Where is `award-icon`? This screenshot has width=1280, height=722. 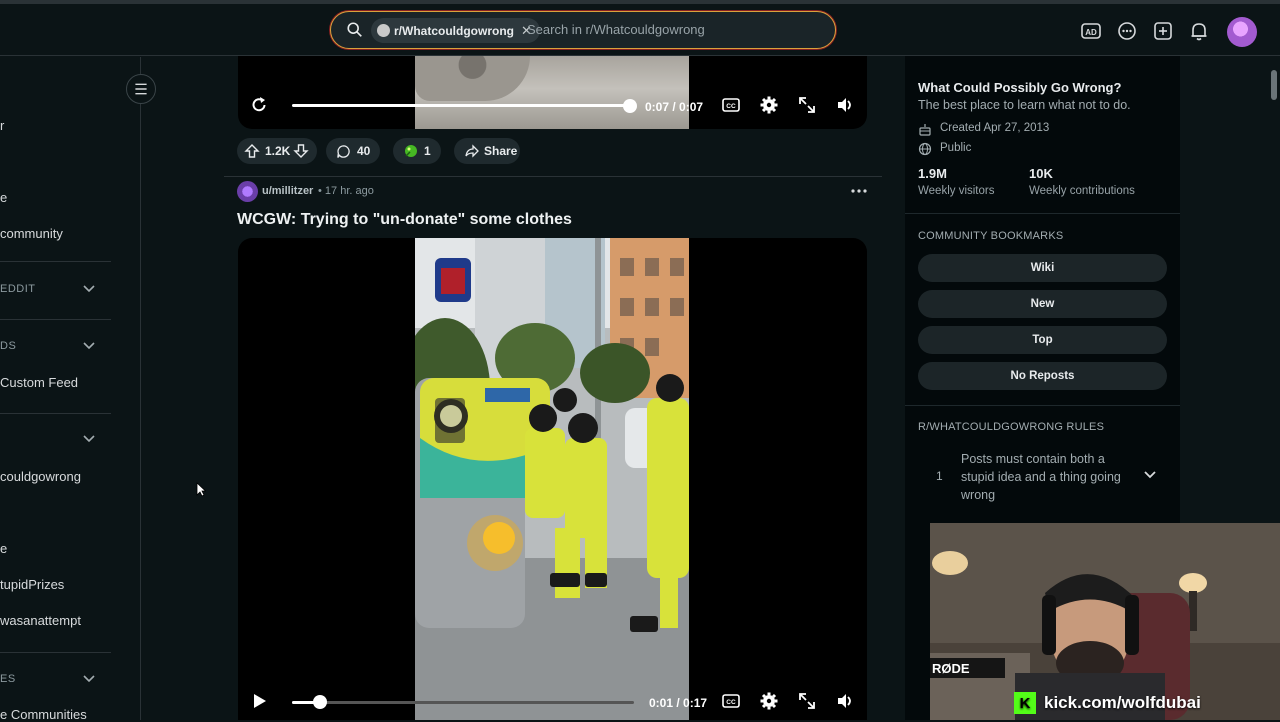 award-icon is located at coordinates (411, 151).